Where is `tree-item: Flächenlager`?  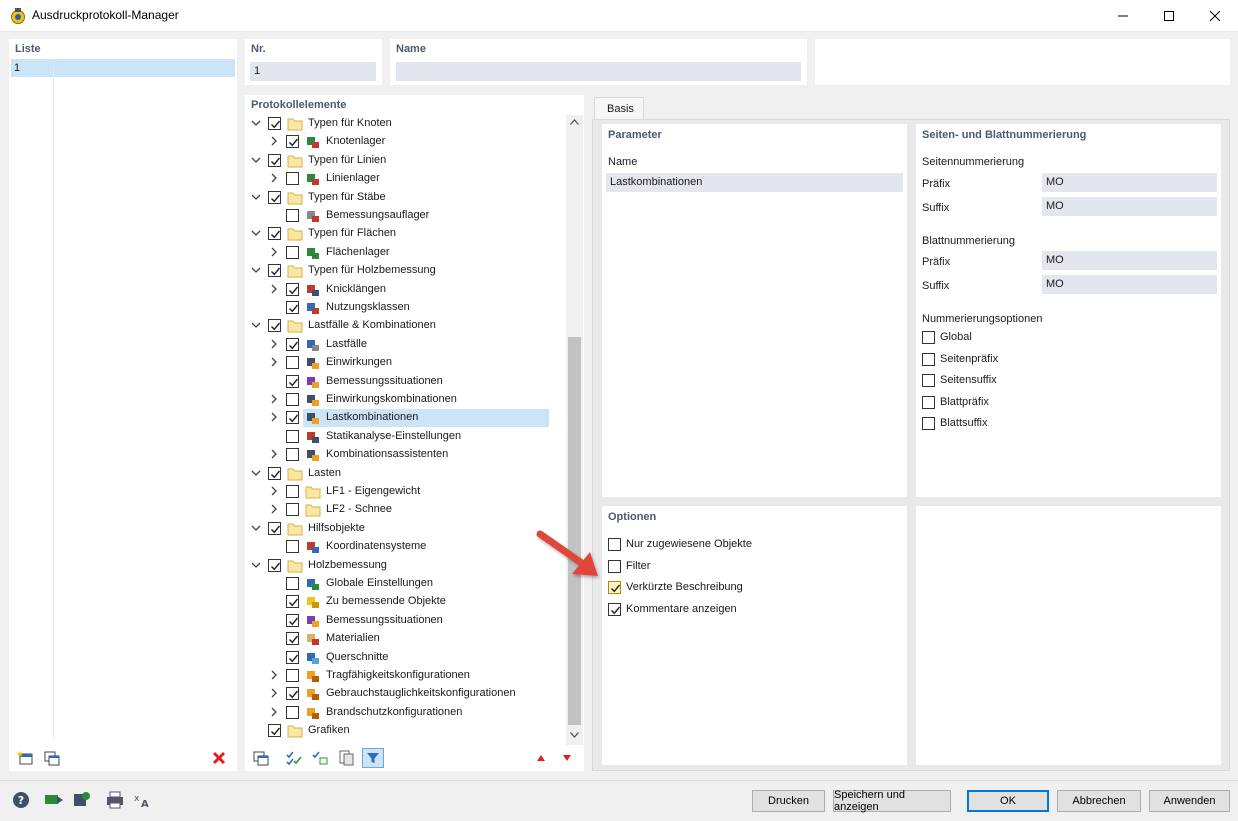
tree-item: Flächenlager is located at coordinates (395, 253).